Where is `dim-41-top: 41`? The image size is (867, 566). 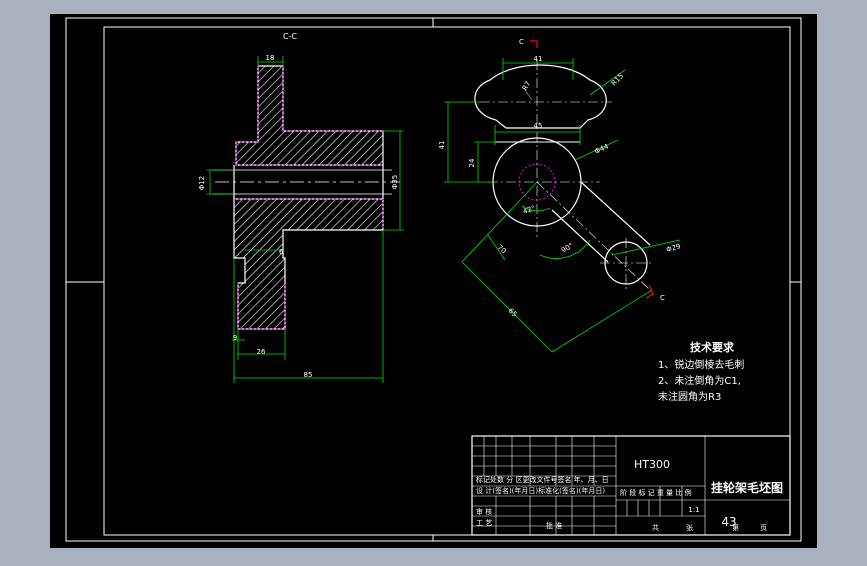
dim-41-top: 41 is located at coordinates (538, 59).